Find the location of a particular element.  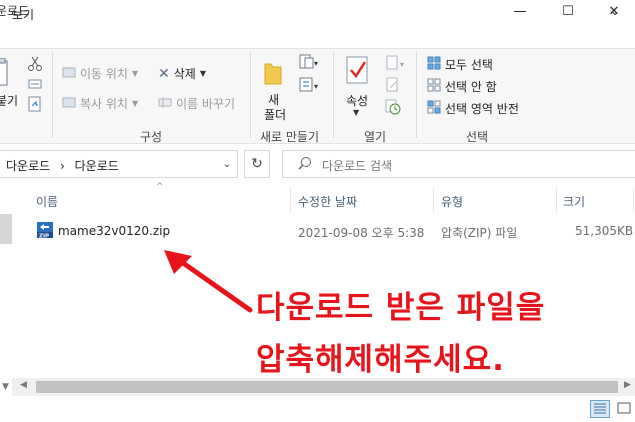

rename-button: 이름 바꾸기 is located at coordinates (196, 103).